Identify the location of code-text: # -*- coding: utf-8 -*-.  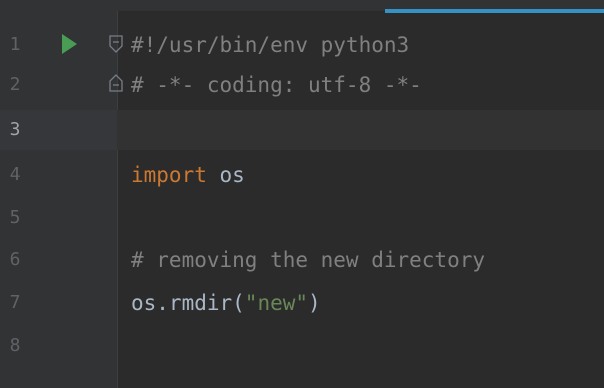
(276, 85).